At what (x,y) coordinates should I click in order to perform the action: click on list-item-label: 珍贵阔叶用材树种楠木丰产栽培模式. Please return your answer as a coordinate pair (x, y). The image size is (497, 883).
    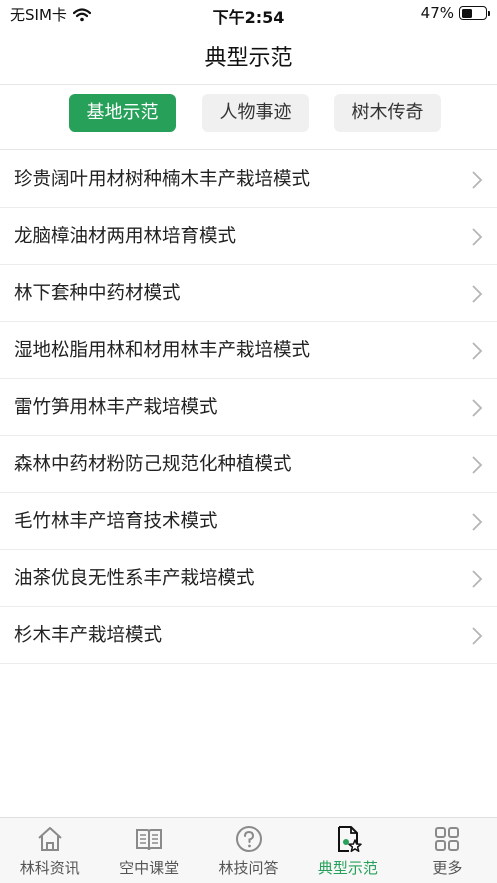
    Looking at the image, I should click on (162, 179).